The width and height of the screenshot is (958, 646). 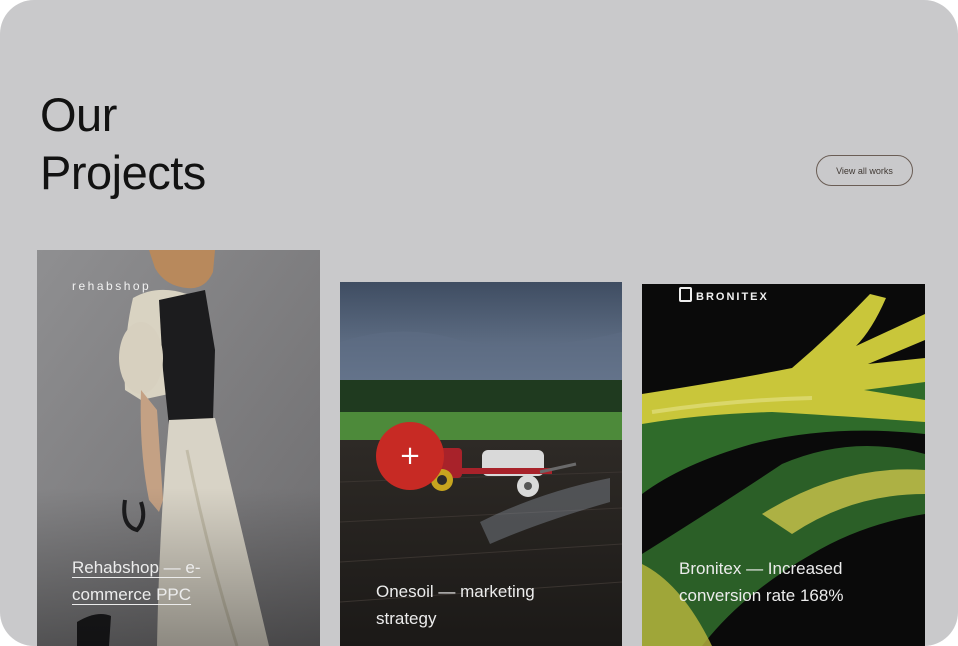 I want to click on bronitex-logo-text: BRONITEX, so click(x=732, y=297).